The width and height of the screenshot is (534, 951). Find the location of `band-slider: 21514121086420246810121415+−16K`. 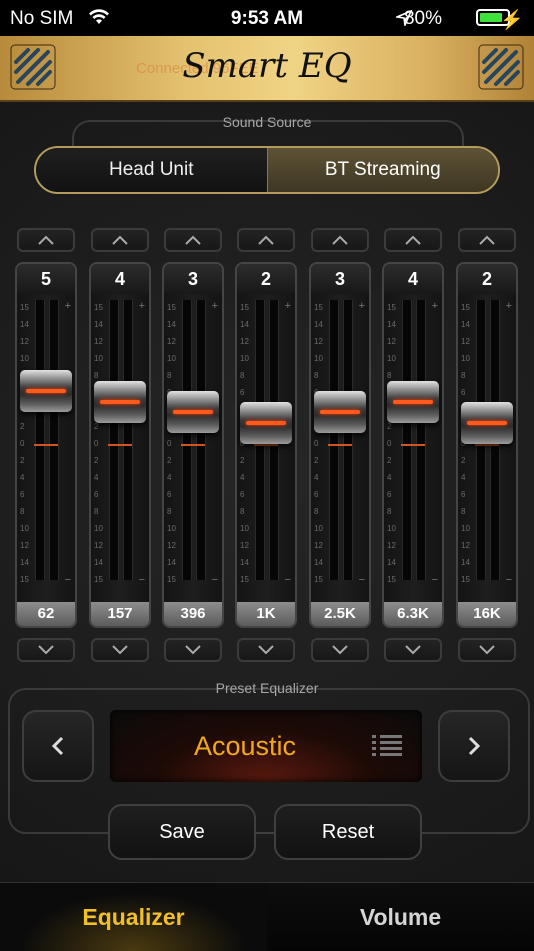

band-slider: 21514121086420246810121415+−16K is located at coordinates (487, 445).